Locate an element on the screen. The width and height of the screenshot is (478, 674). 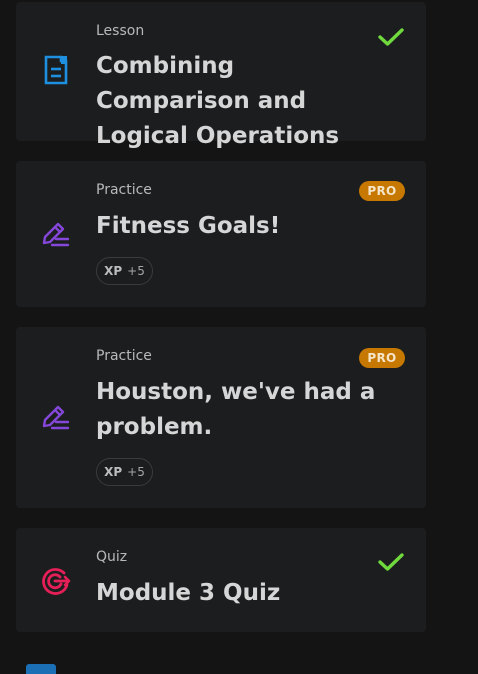
next-item-icon is located at coordinates (41, 669).